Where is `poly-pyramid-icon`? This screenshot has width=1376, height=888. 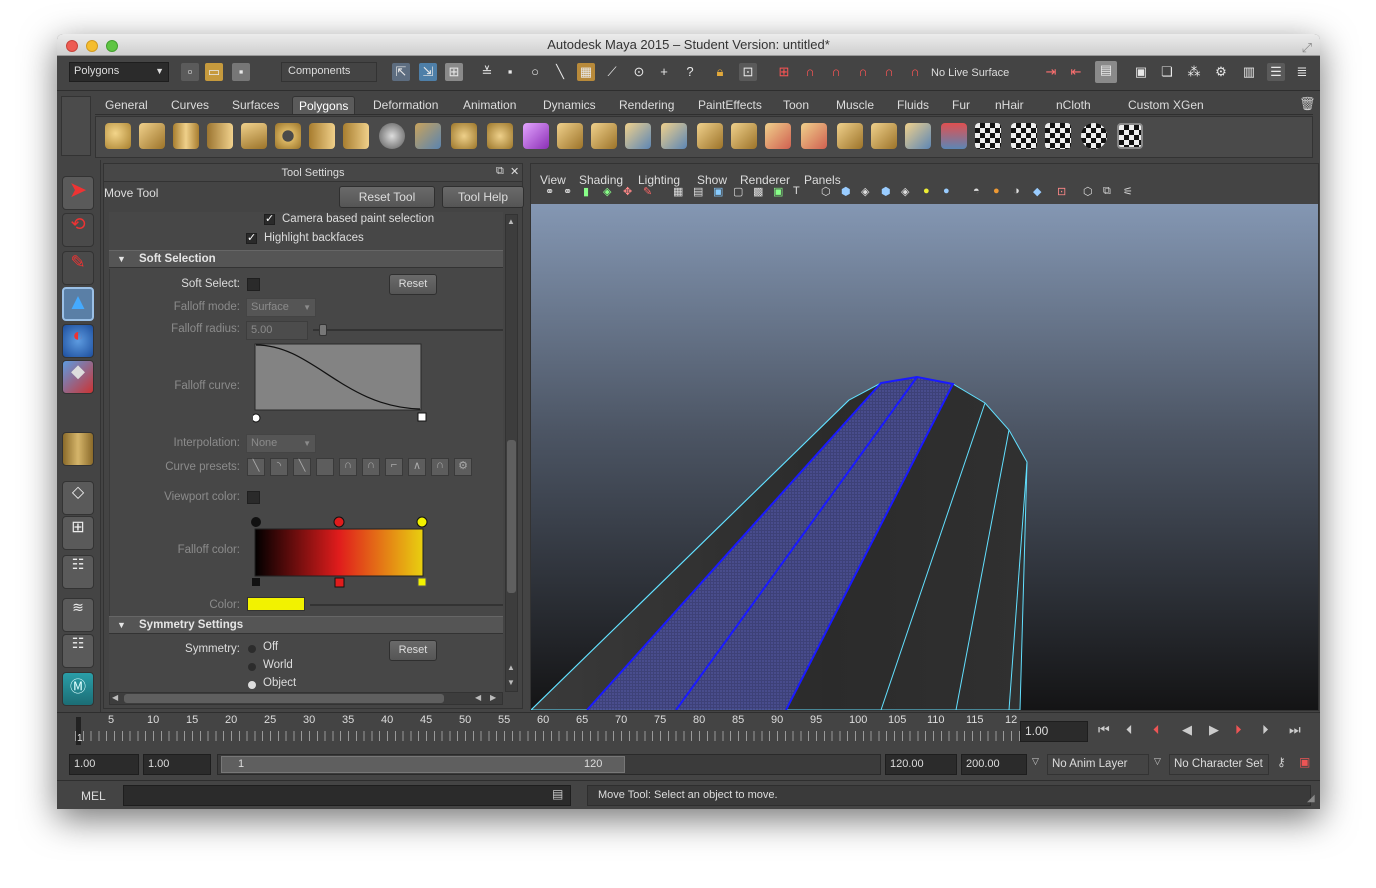
poly-pyramid-icon is located at coordinates (322, 136).